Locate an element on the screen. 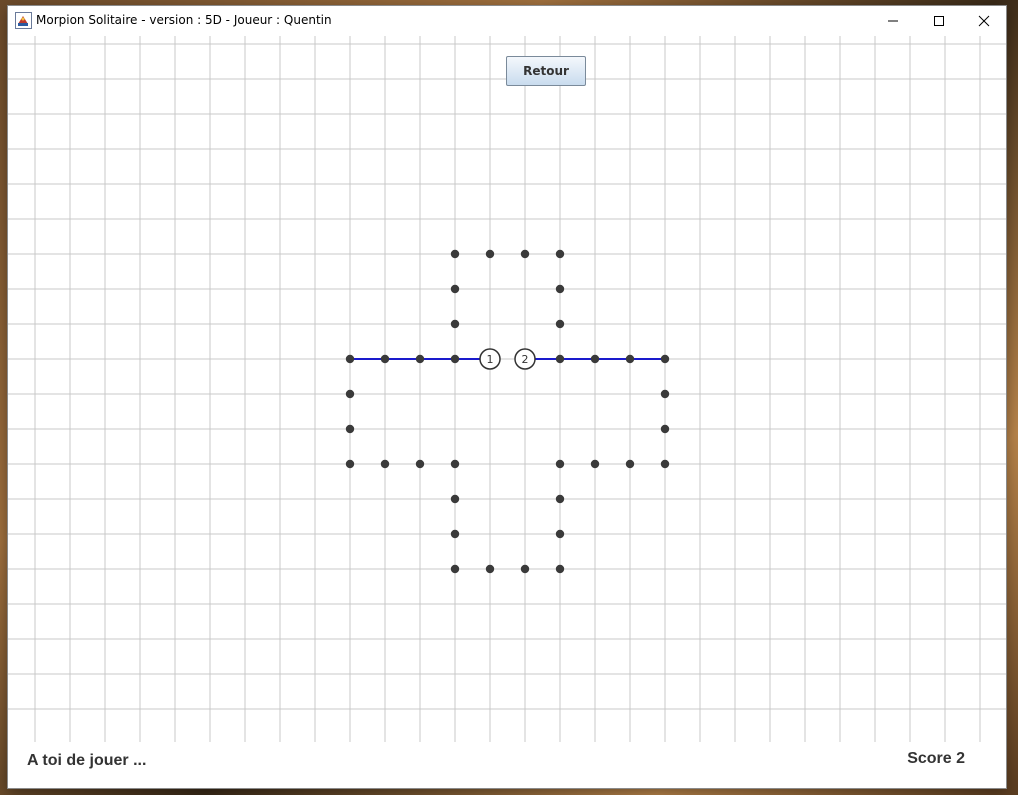  move-number-label: 2 is located at coordinates (525, 359).